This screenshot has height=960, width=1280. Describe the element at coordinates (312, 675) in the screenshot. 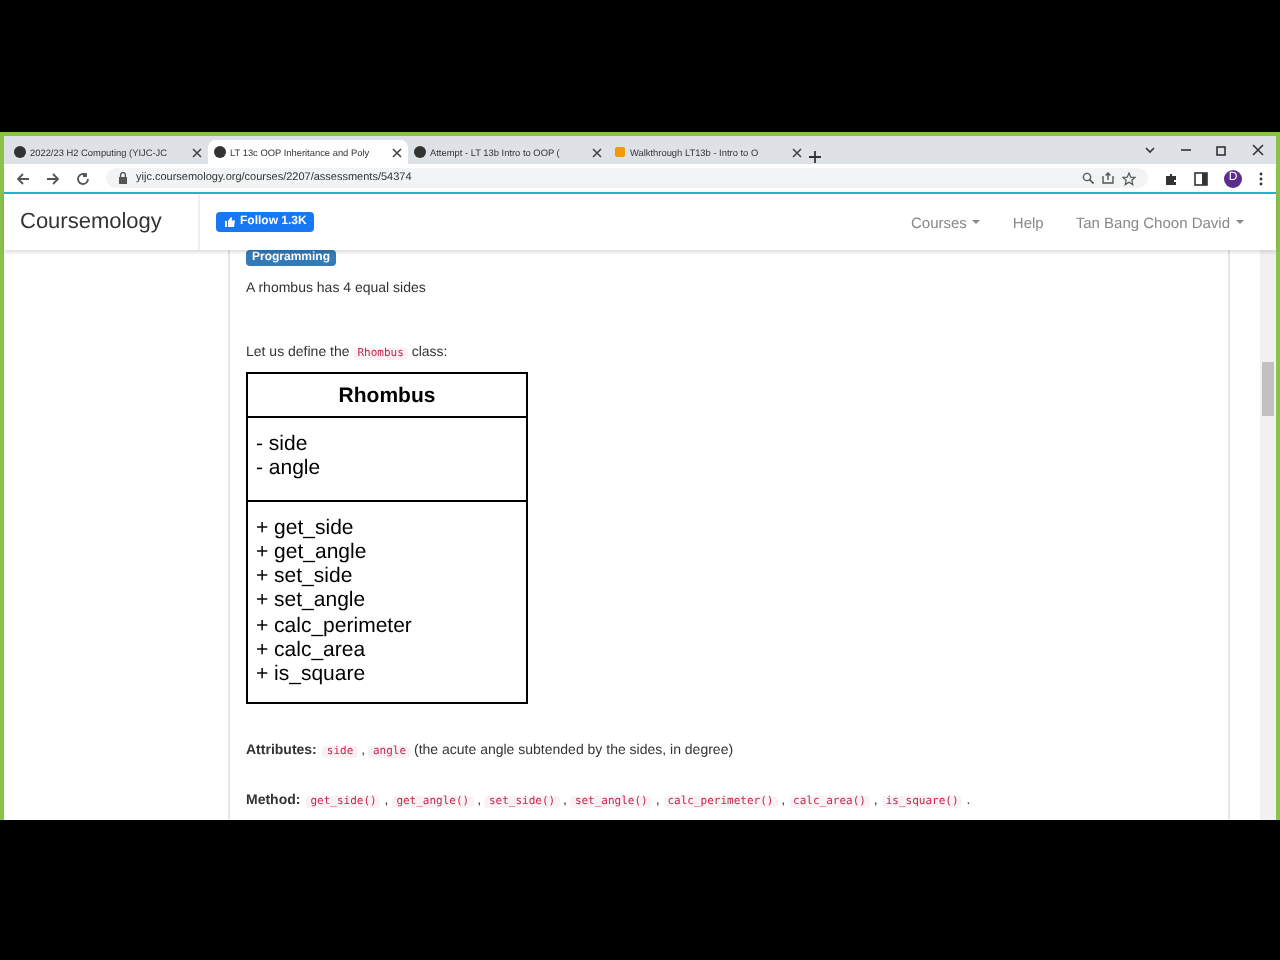

I see `method-entry: + is_square` at that location.